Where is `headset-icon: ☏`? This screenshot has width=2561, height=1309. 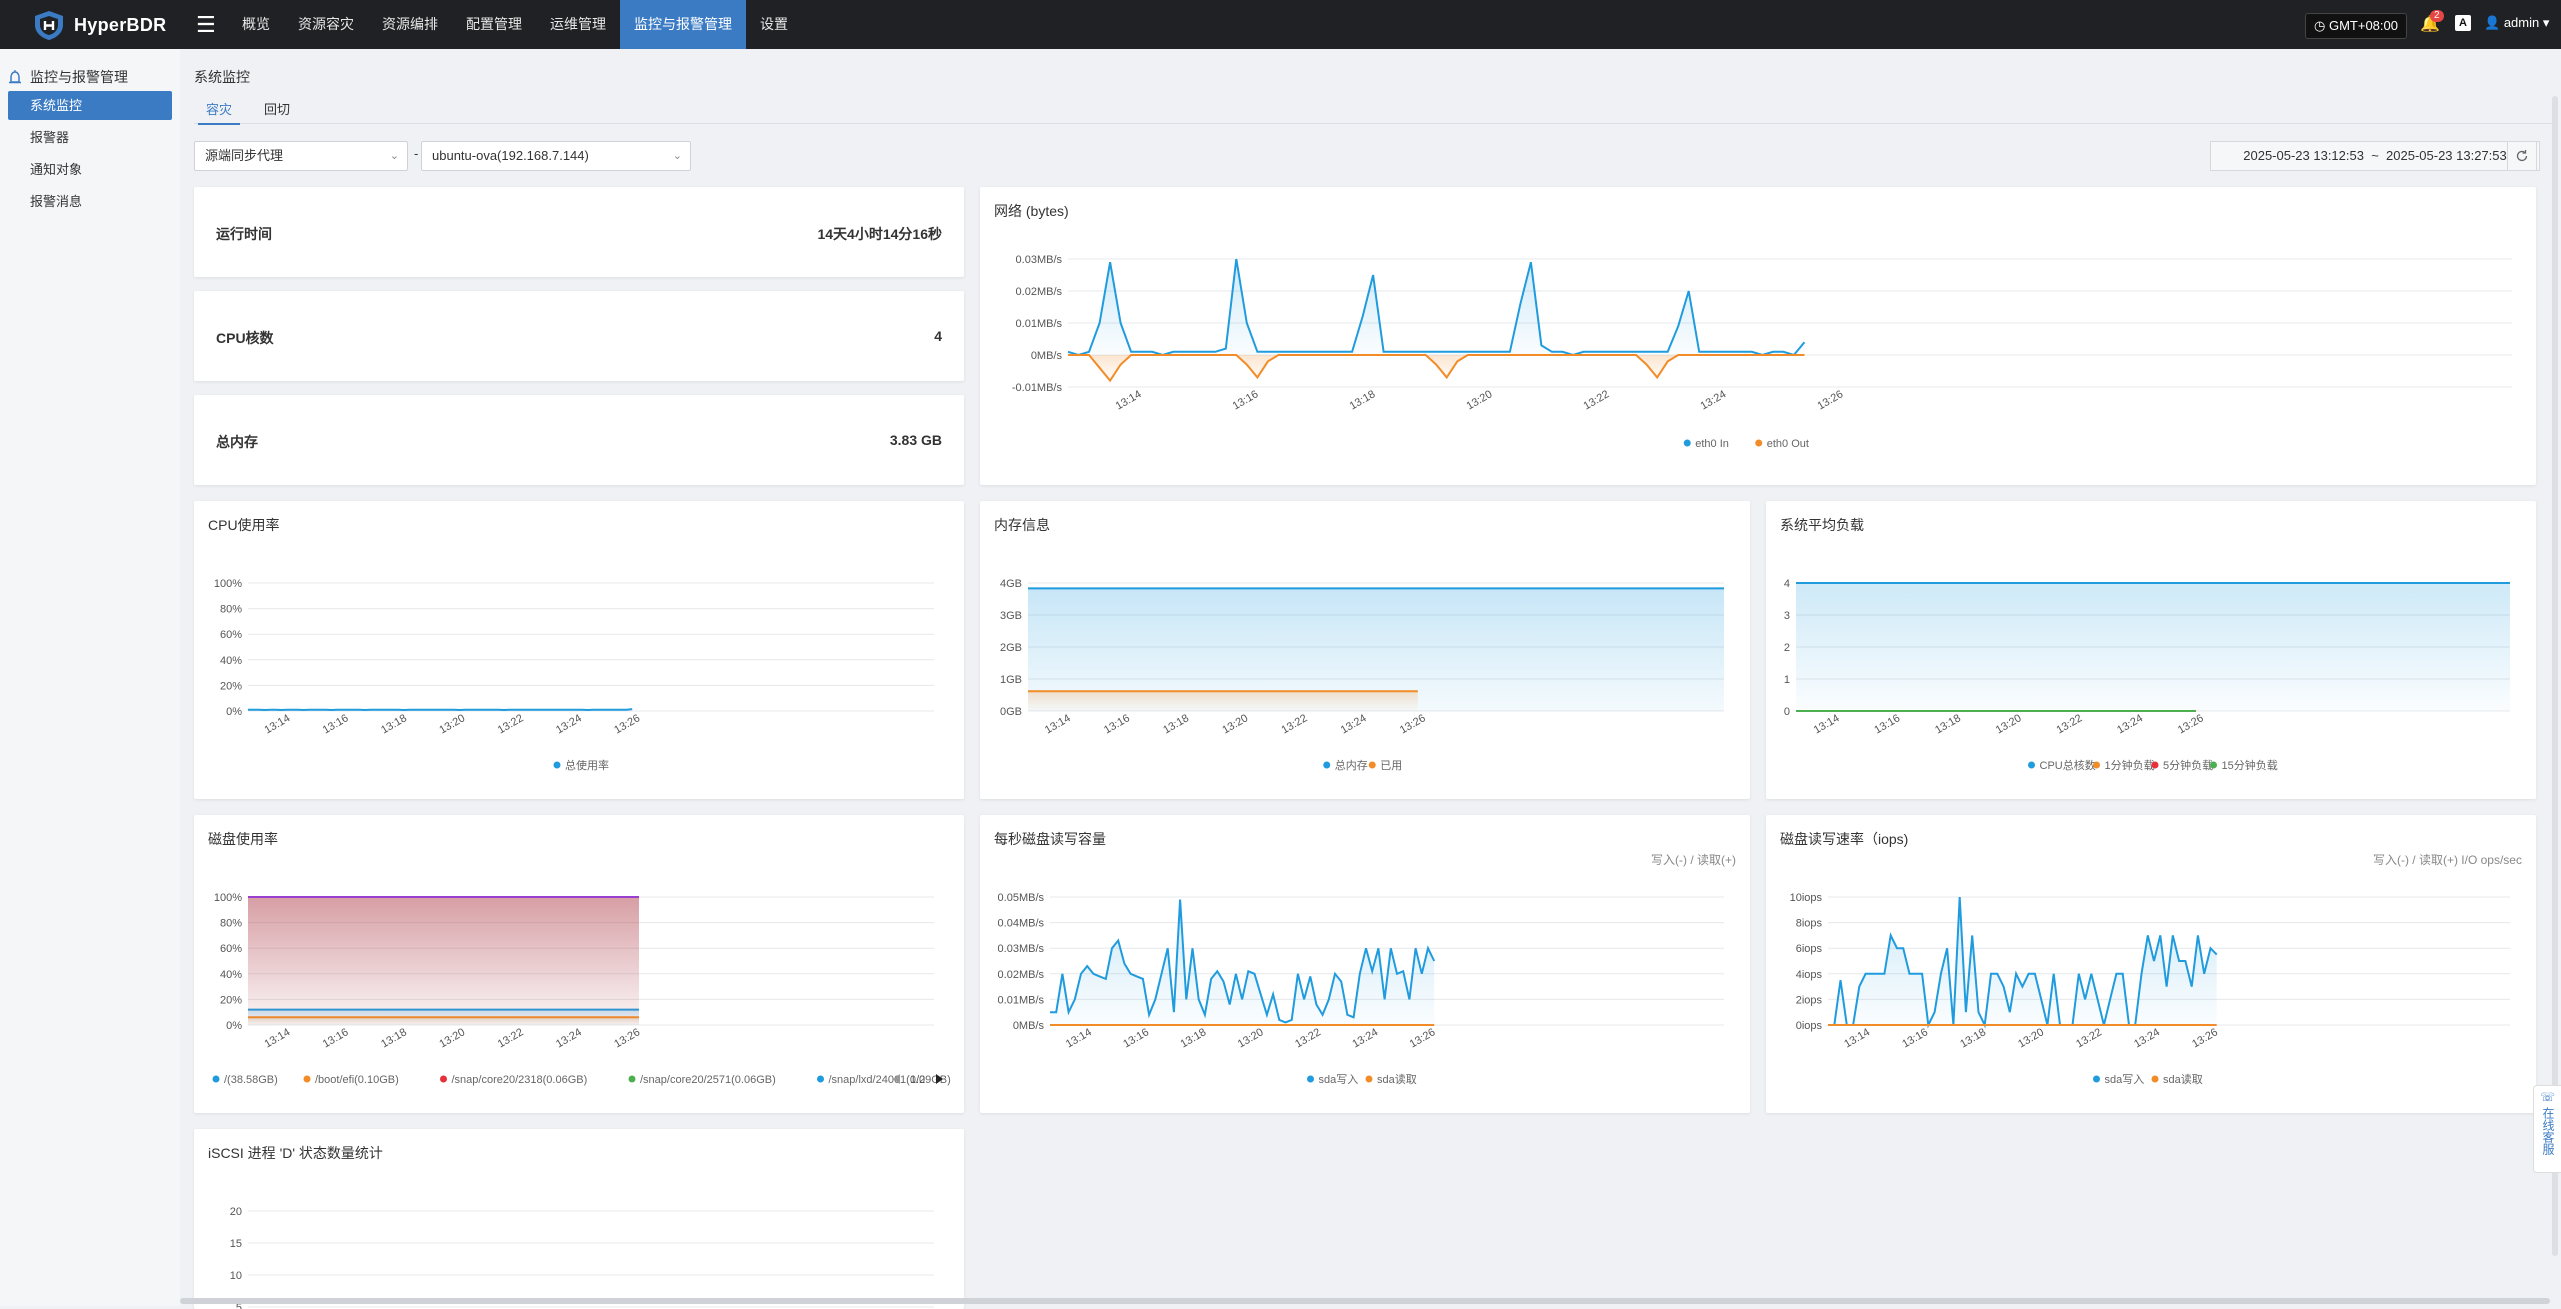 headset-icon: ☏ is located at coordinates (2547, 1097).